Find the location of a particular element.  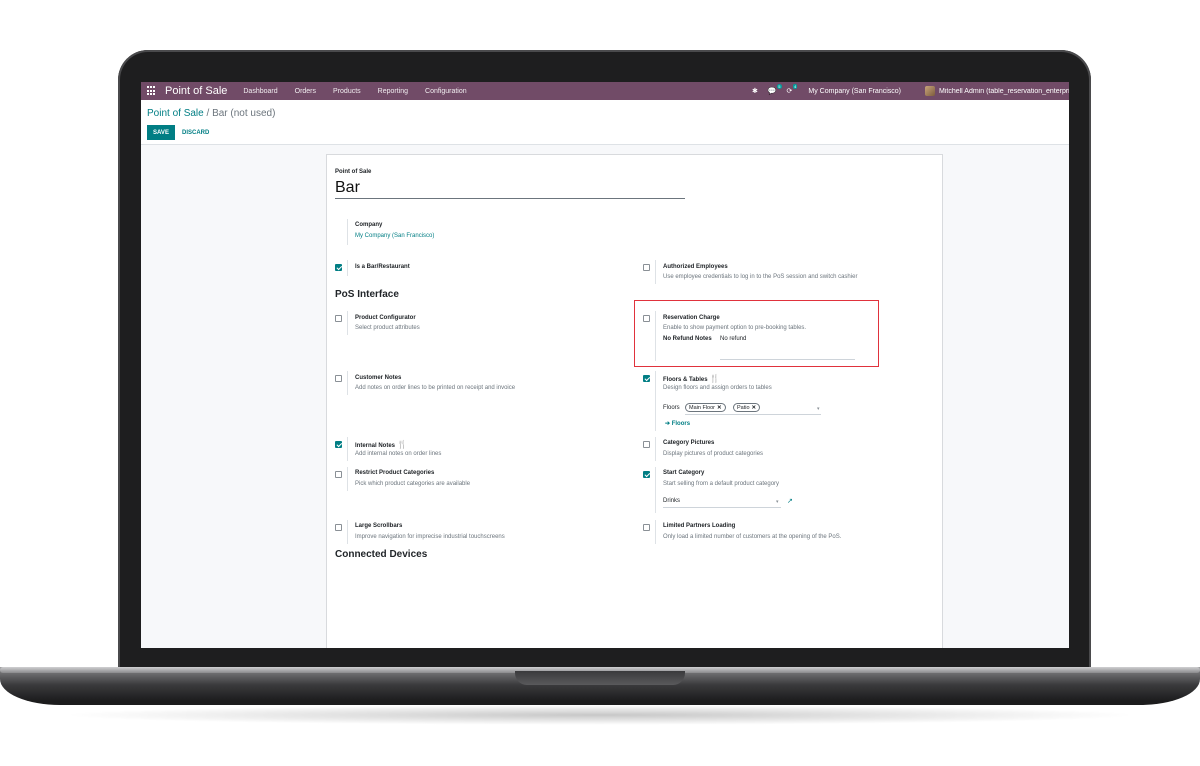

breadcrumb-parent: Point of Sale is located at coordinates (175, 113).